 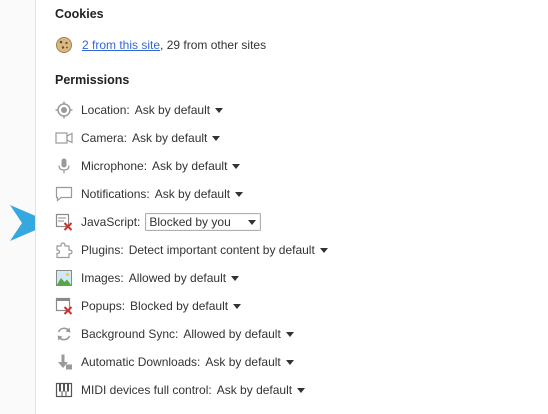 I want to click on microphone-icon, so click(x=64, y=166).